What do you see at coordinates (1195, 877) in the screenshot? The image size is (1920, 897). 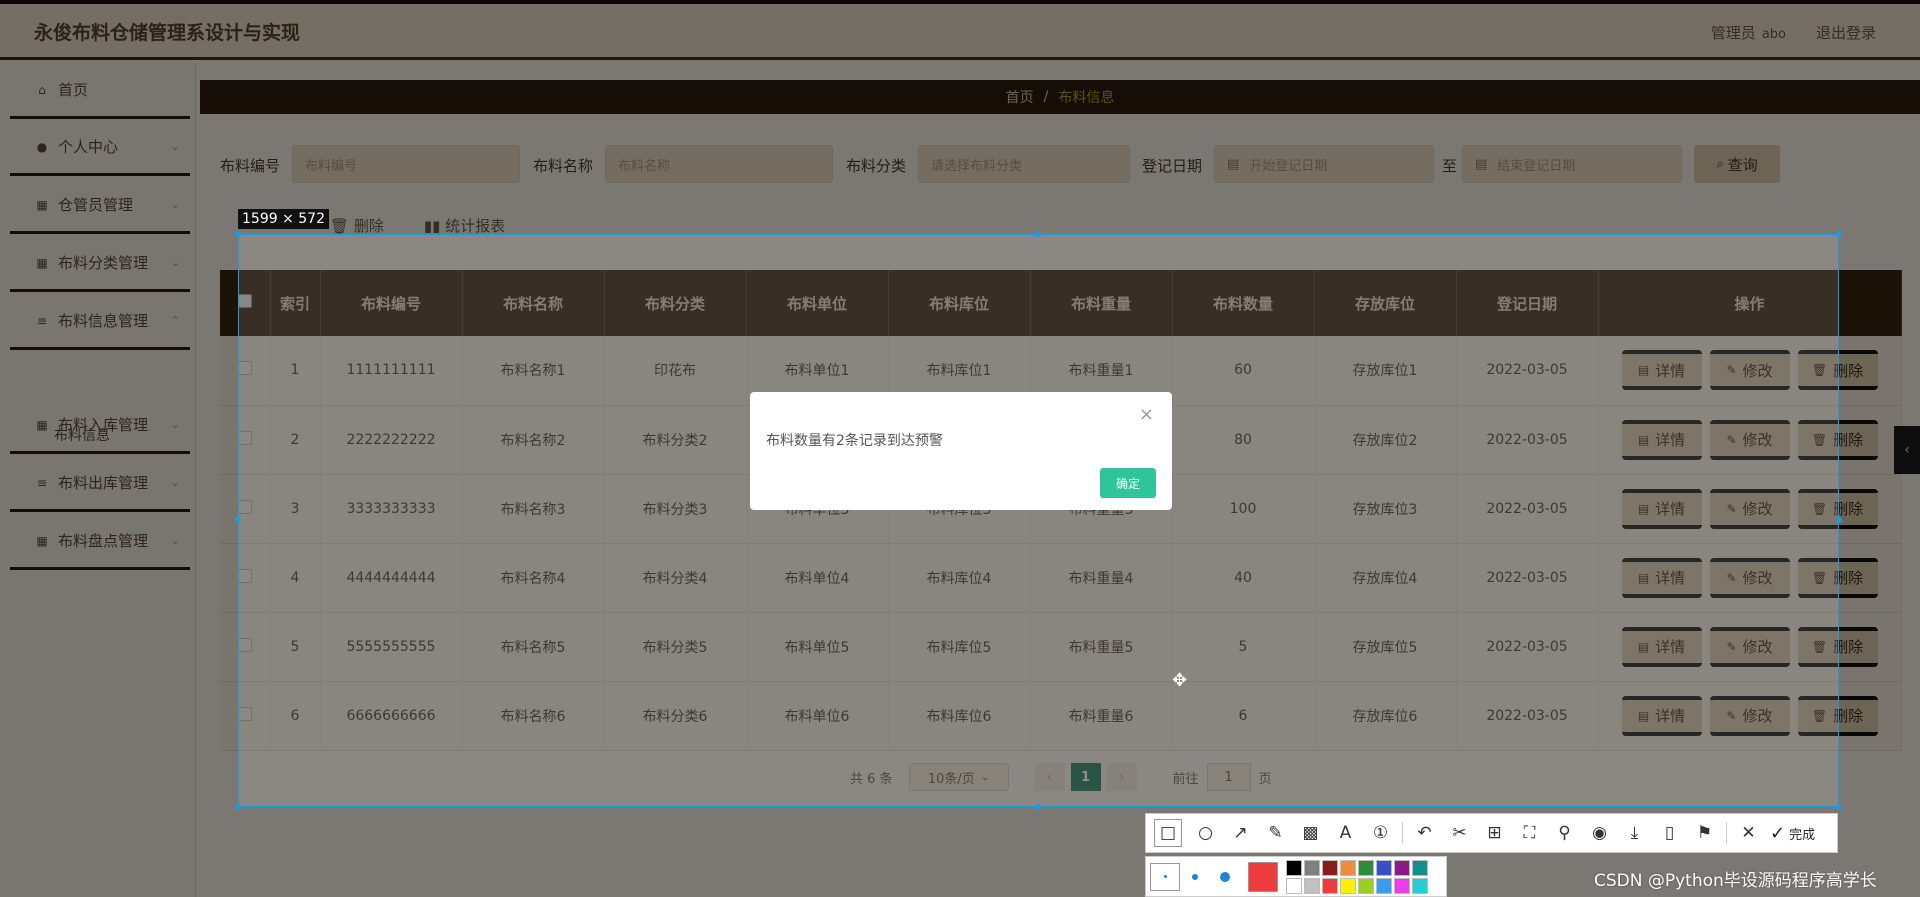 I see `brush-size-medium` at bounding box center [1195, 877].